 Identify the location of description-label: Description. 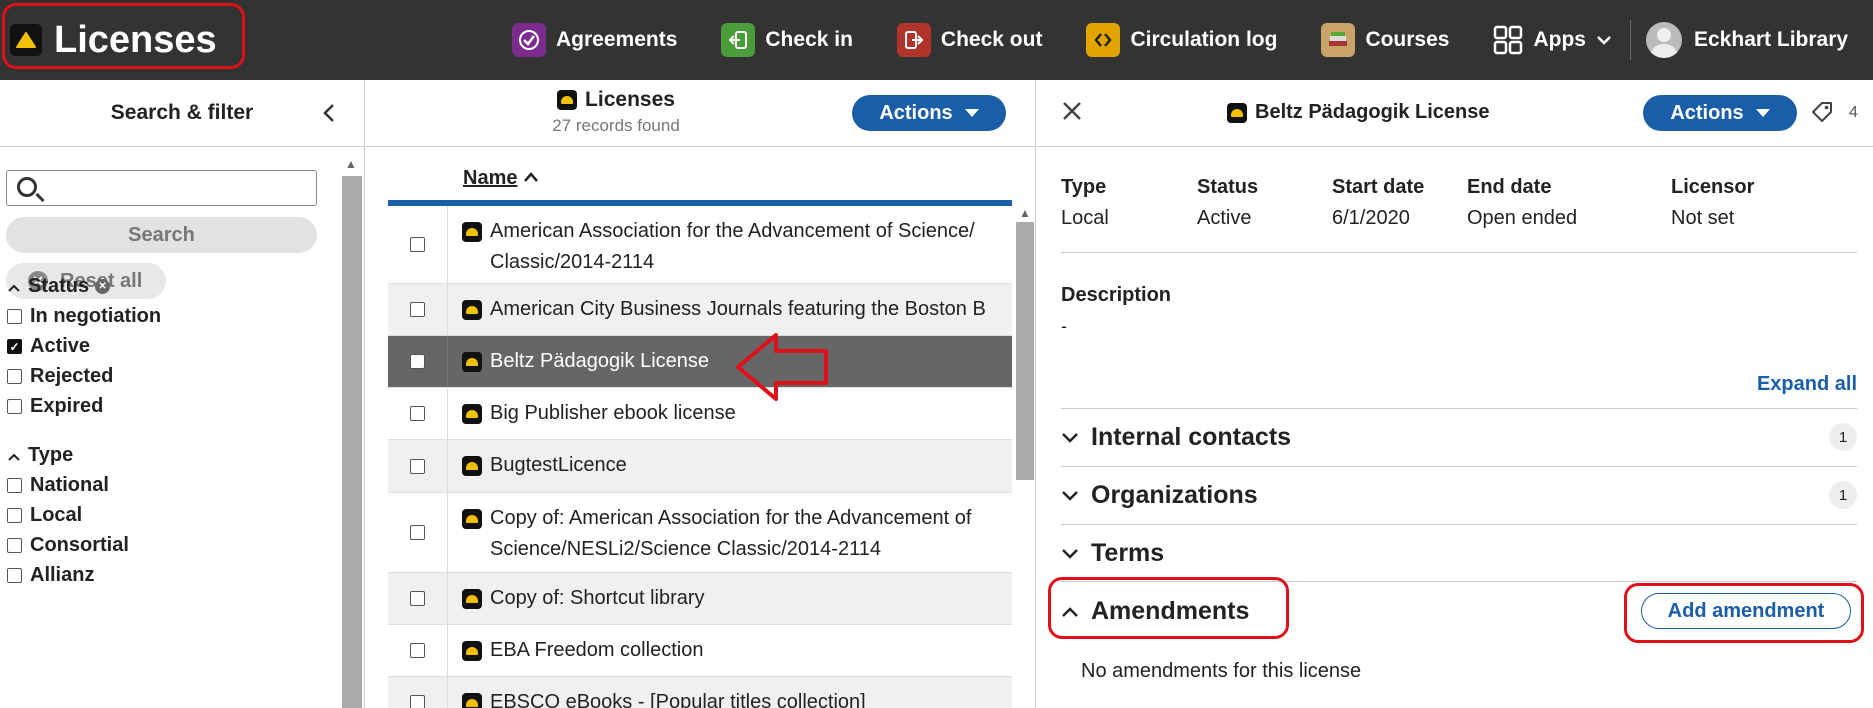
(1116, 295).